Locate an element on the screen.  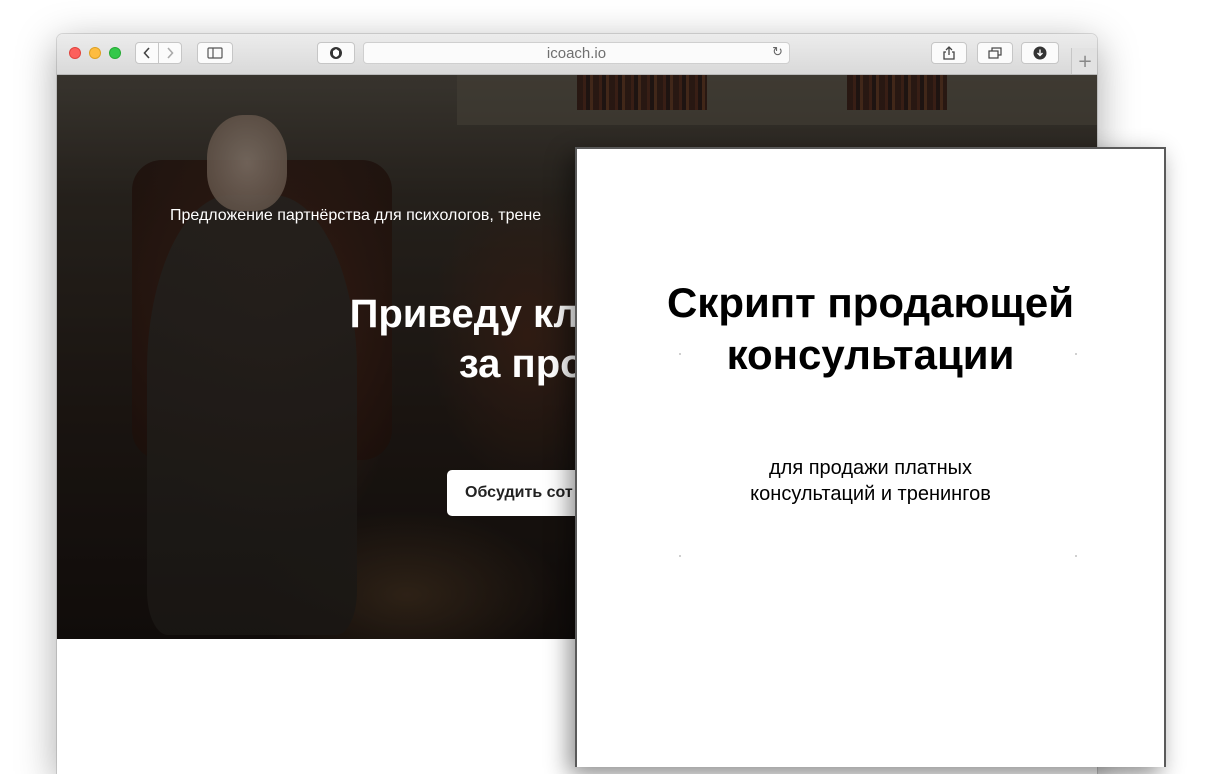
share-button is located at coordinates (949, 53).